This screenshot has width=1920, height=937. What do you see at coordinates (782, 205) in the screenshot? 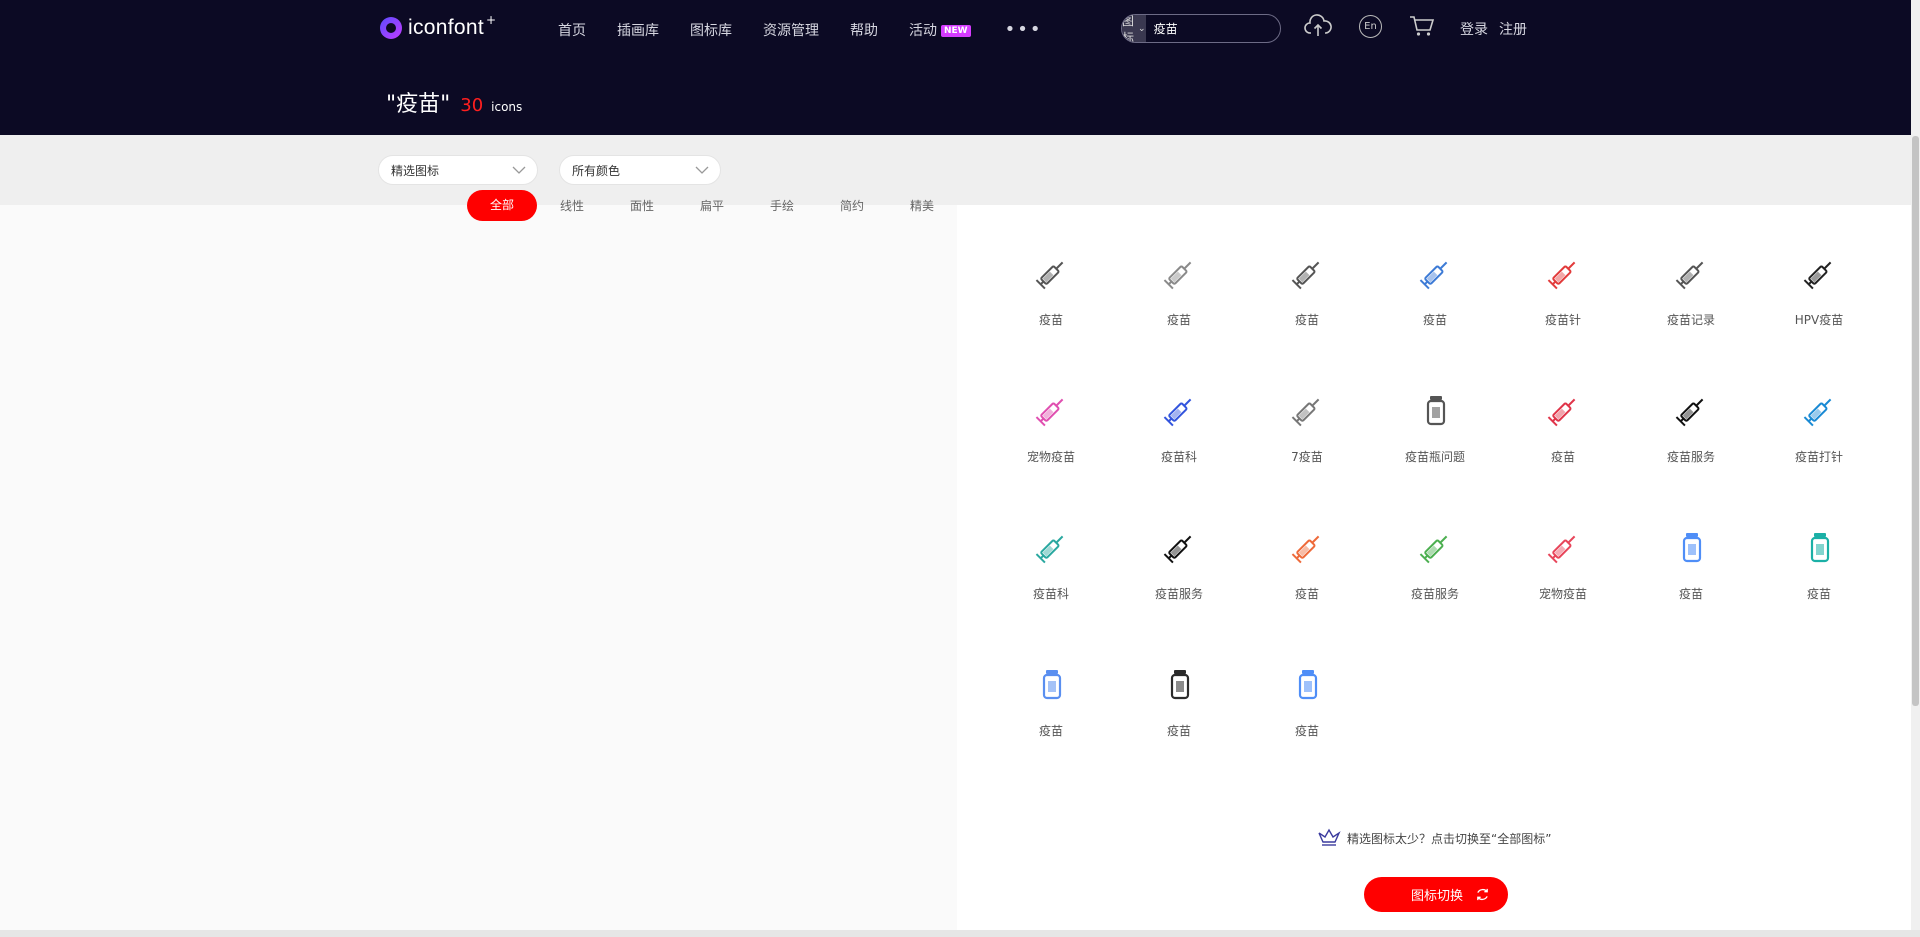
I see `tab-hand-drawn: 手绘` at bounding box center [782, 205].